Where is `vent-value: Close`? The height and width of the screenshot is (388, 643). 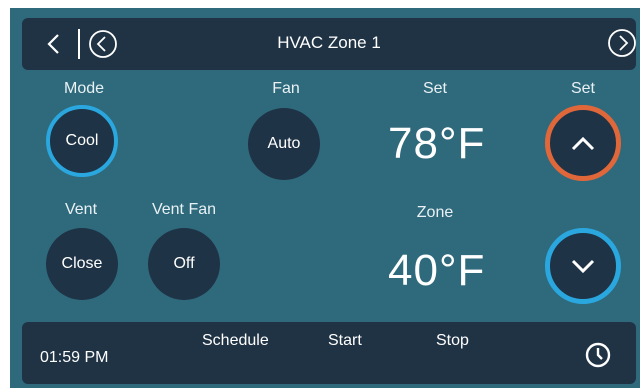
vent-value: Close is located at coordinates (82, 263).